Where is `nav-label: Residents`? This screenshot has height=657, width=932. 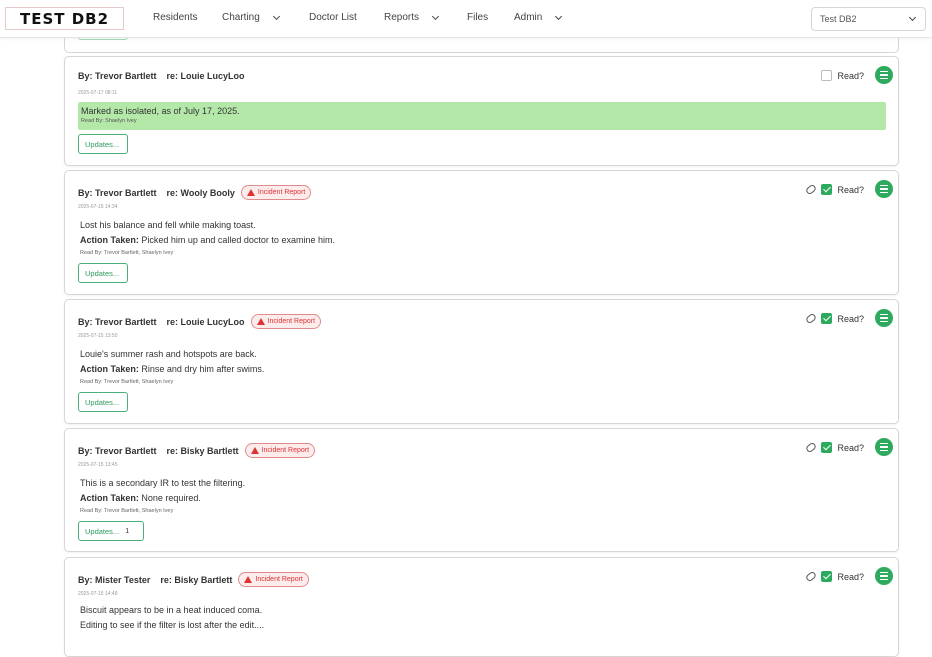 nav-label: Residents is located at coordinates (175, 17).